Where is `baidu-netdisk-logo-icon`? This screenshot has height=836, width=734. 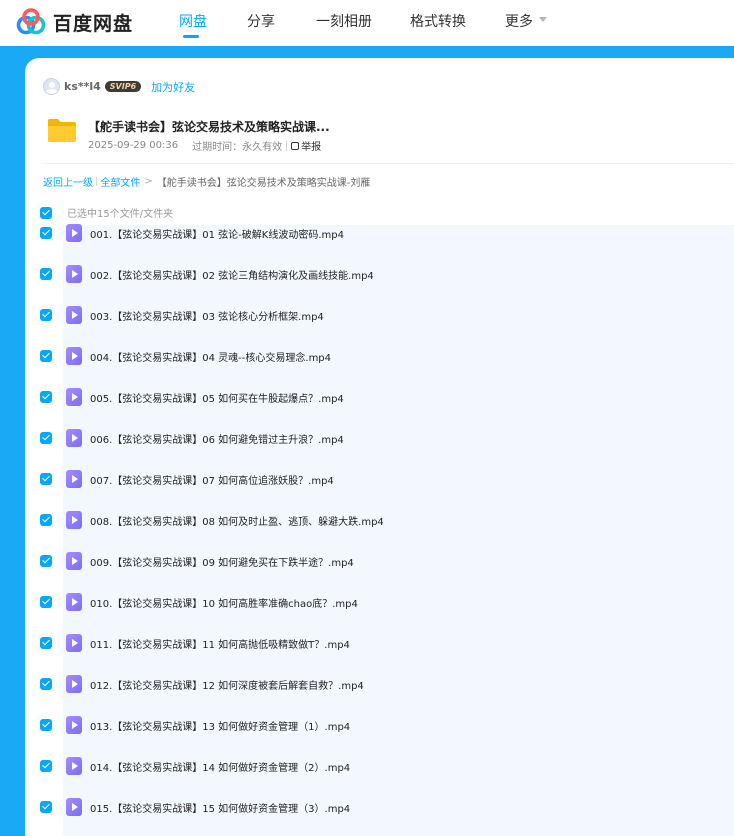
baidu-netdisk-logo-icon is located at coordinates (31, 21).